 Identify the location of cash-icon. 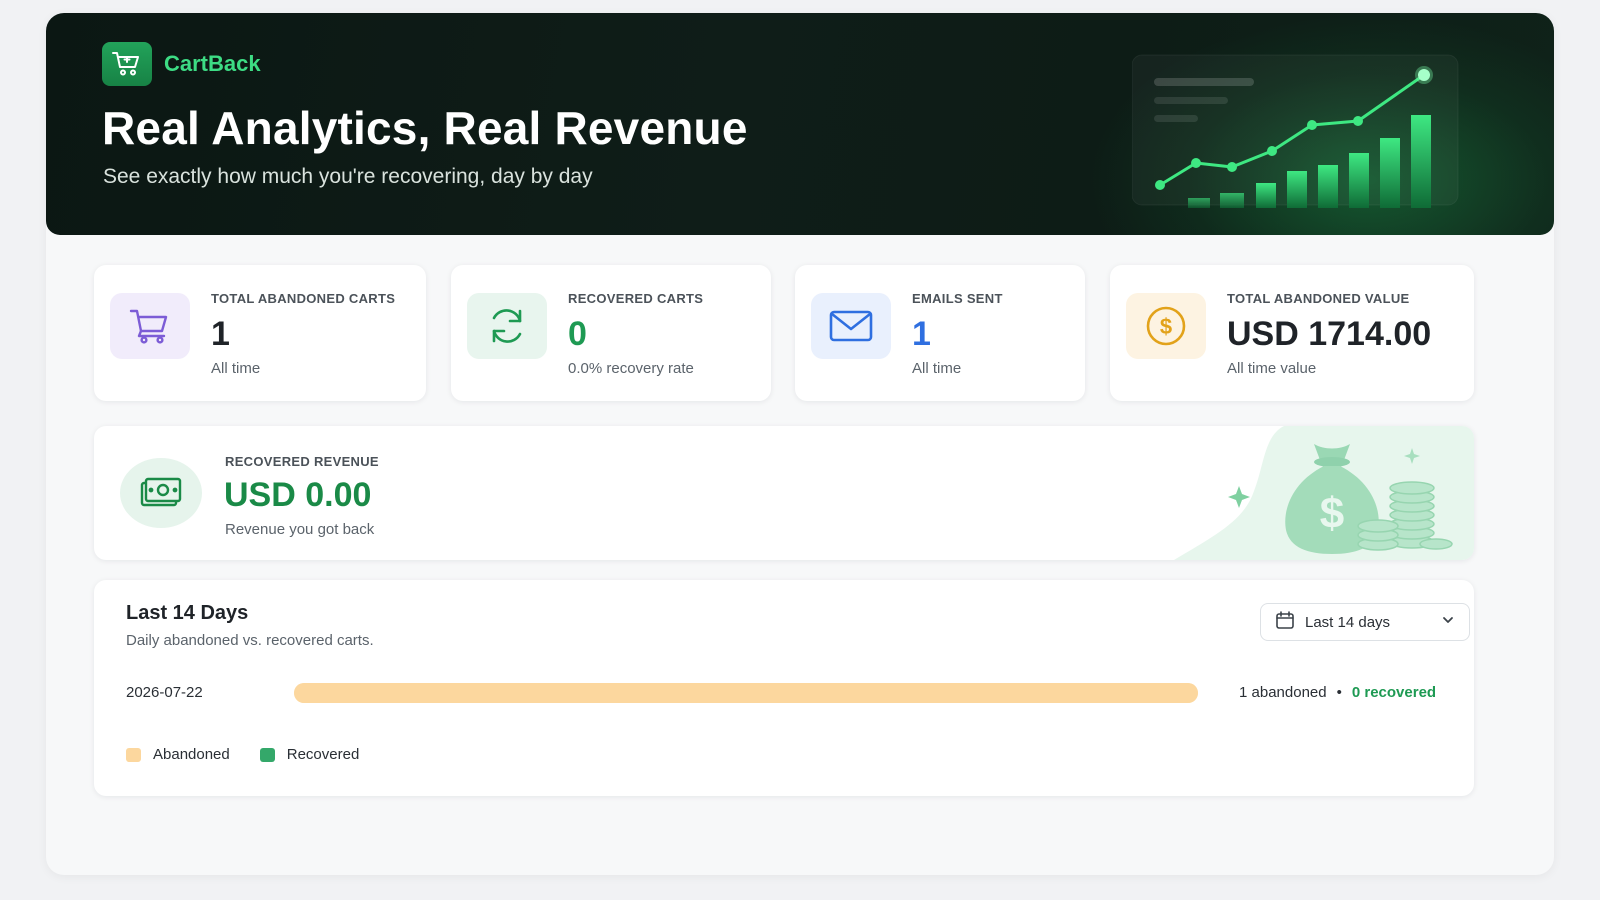
(161, 493).